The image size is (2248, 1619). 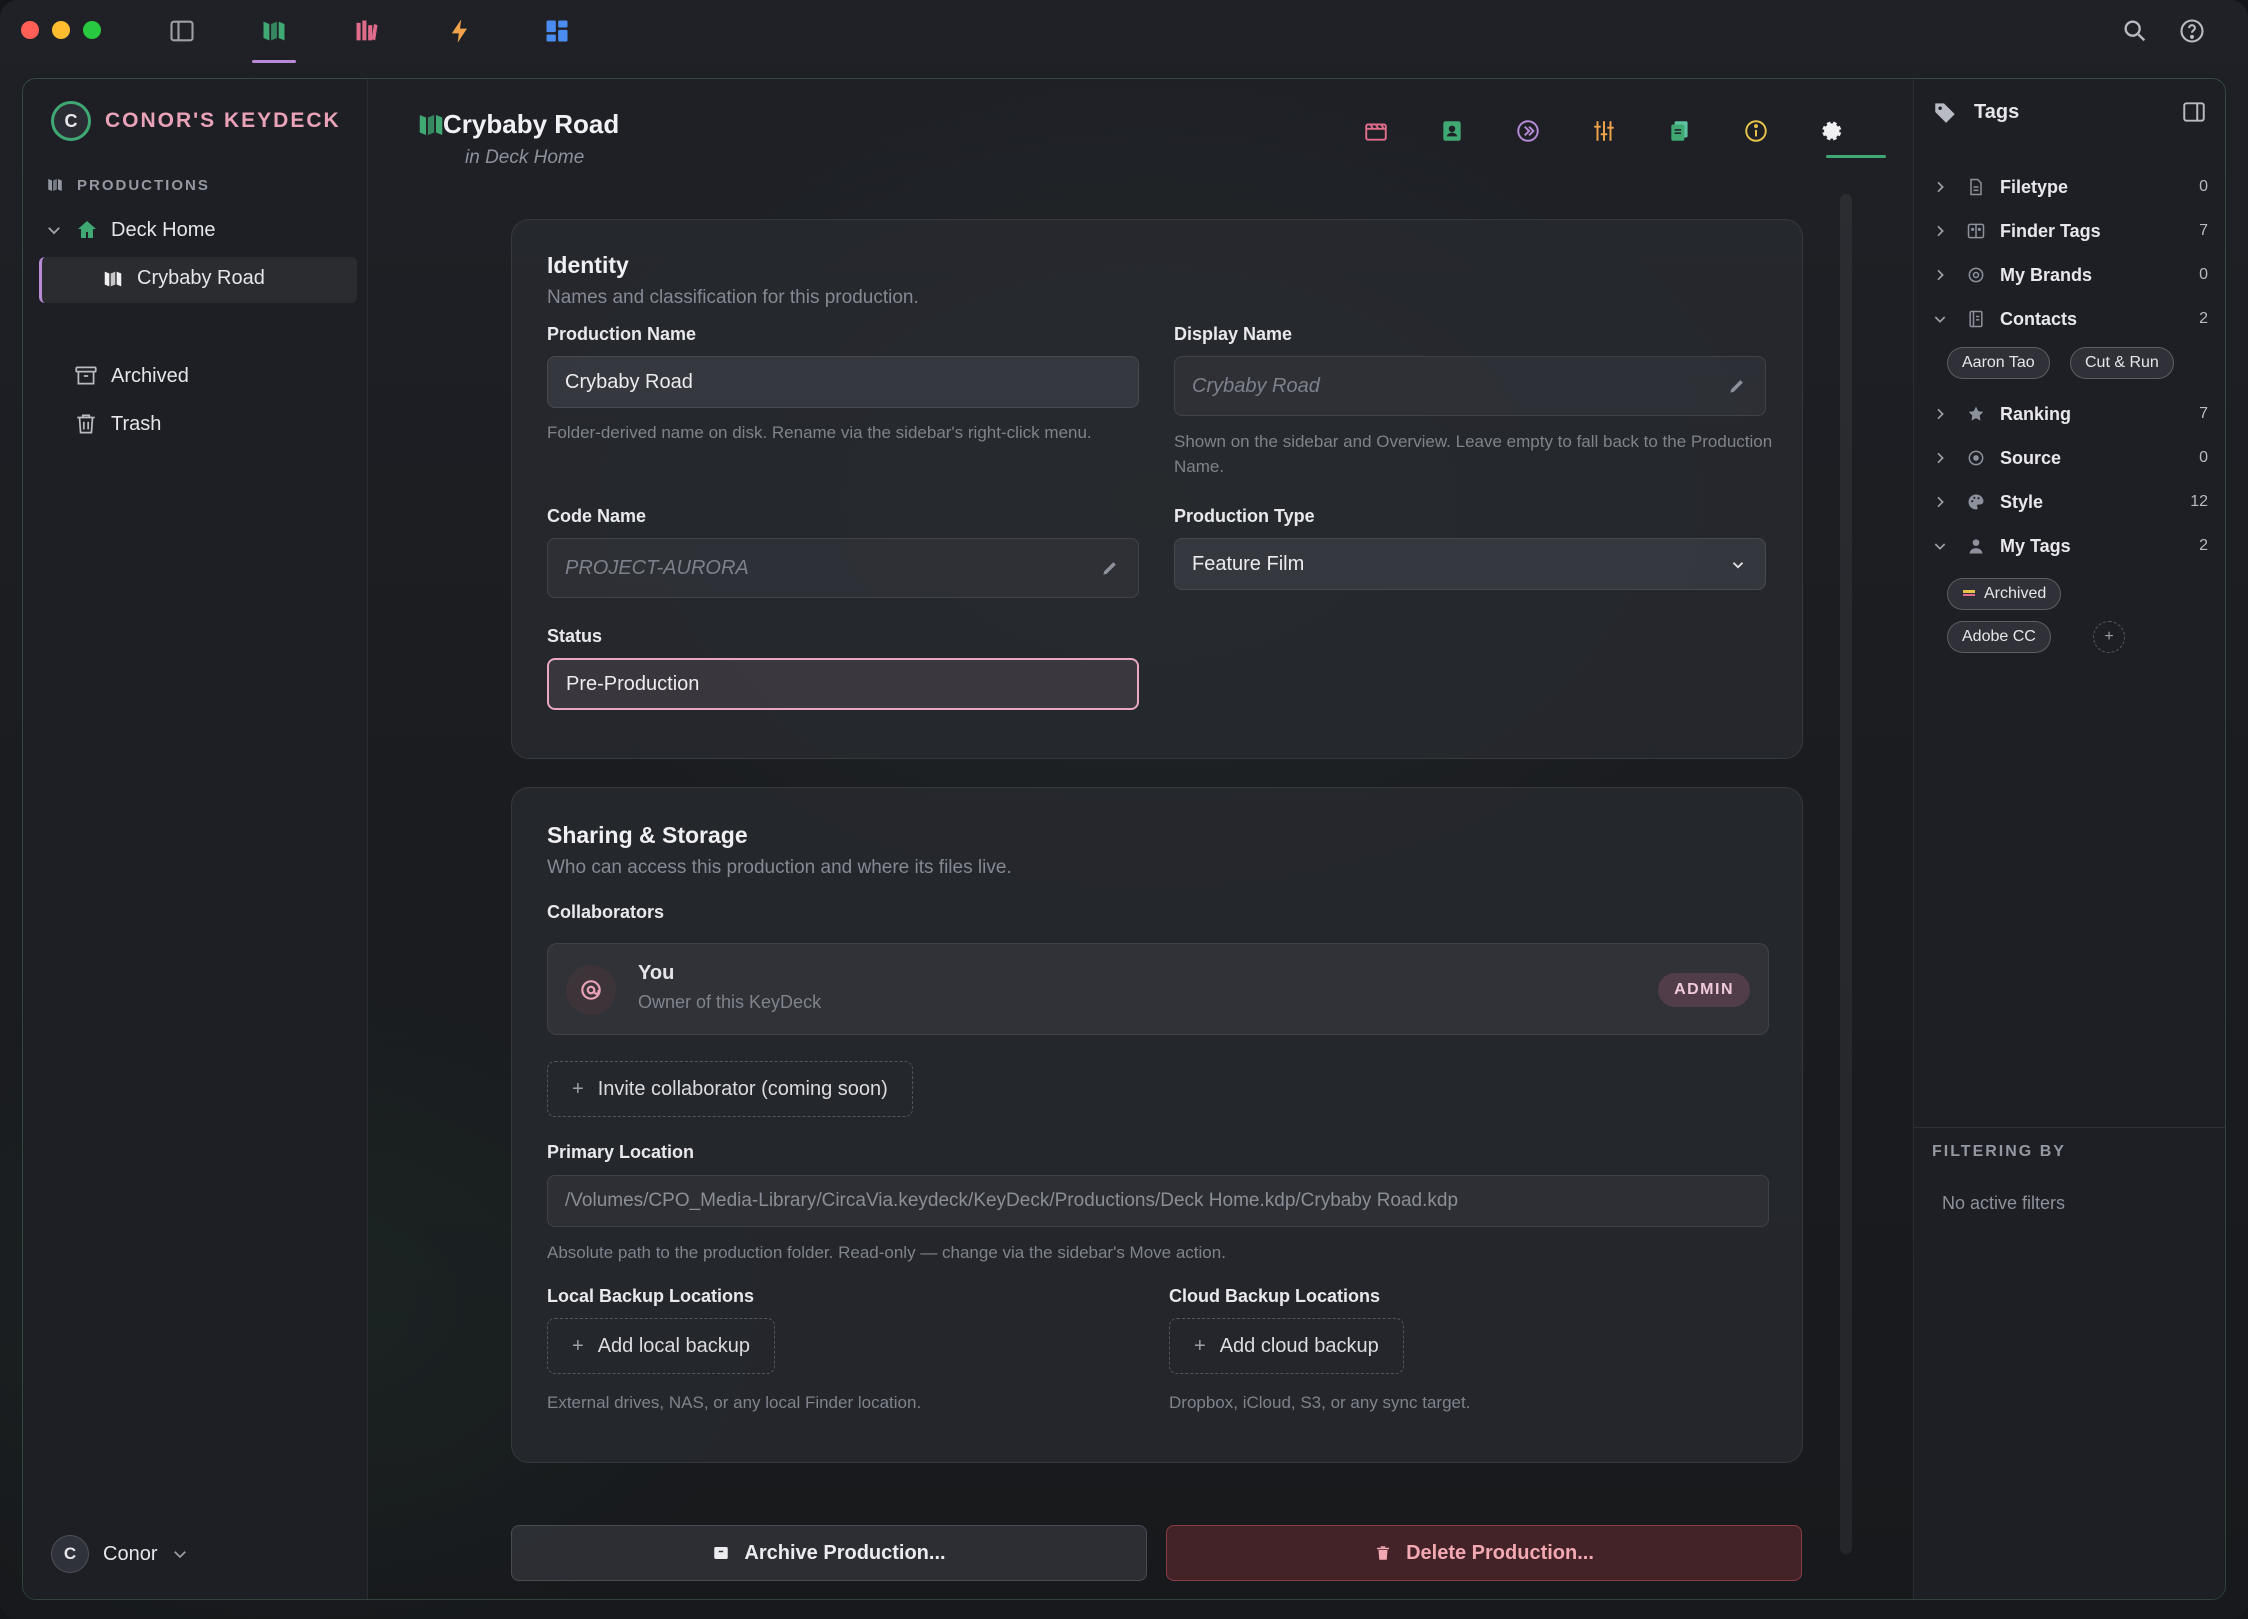 I want to click on production-type-select: Feature Film, so click(x=1470, y=564).